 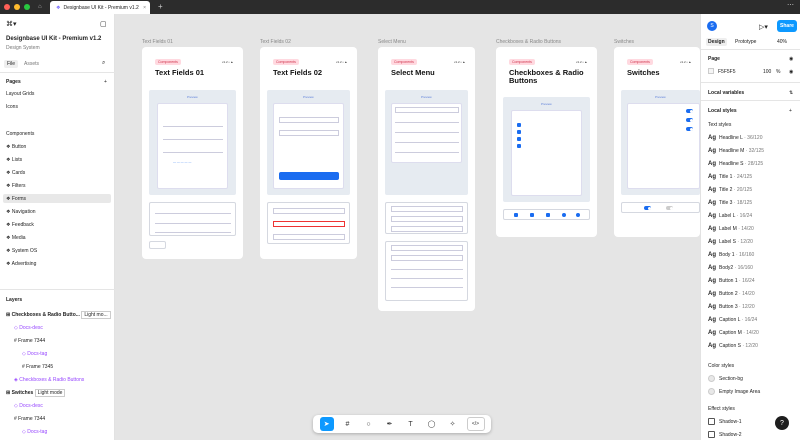 I want to click on tab-prototype: Prototype, so click(x=745, y=42).